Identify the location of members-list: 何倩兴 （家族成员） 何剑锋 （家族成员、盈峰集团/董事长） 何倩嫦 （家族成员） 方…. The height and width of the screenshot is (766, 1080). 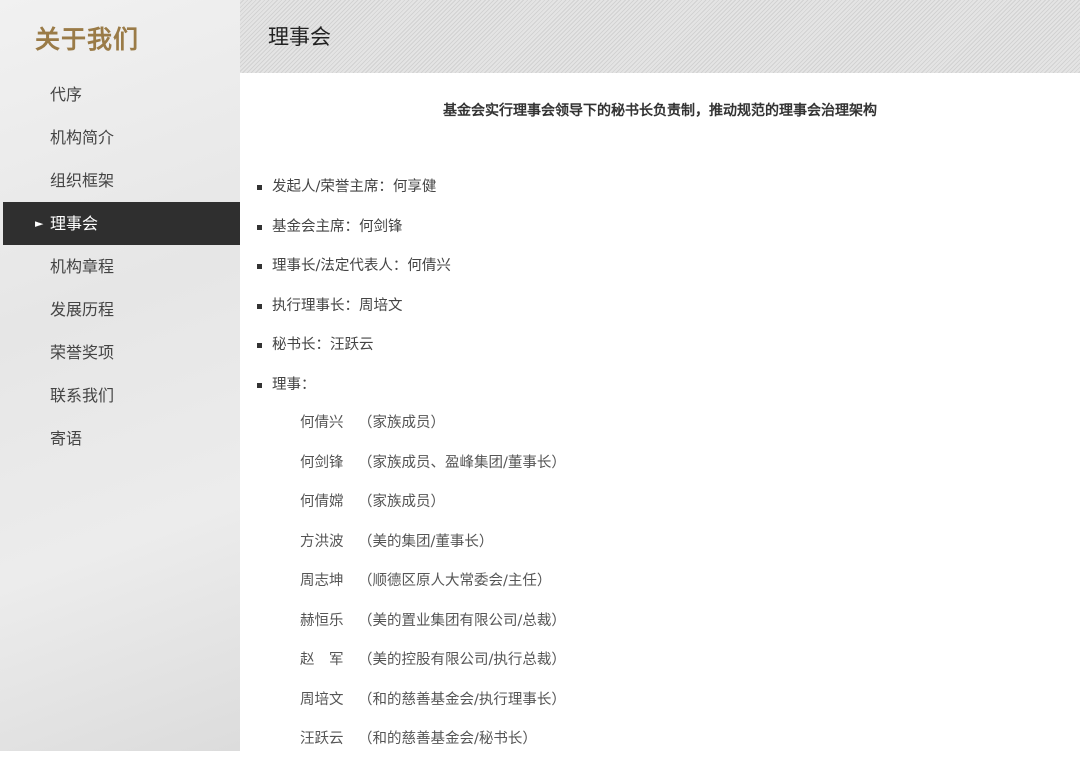
(433, 588).